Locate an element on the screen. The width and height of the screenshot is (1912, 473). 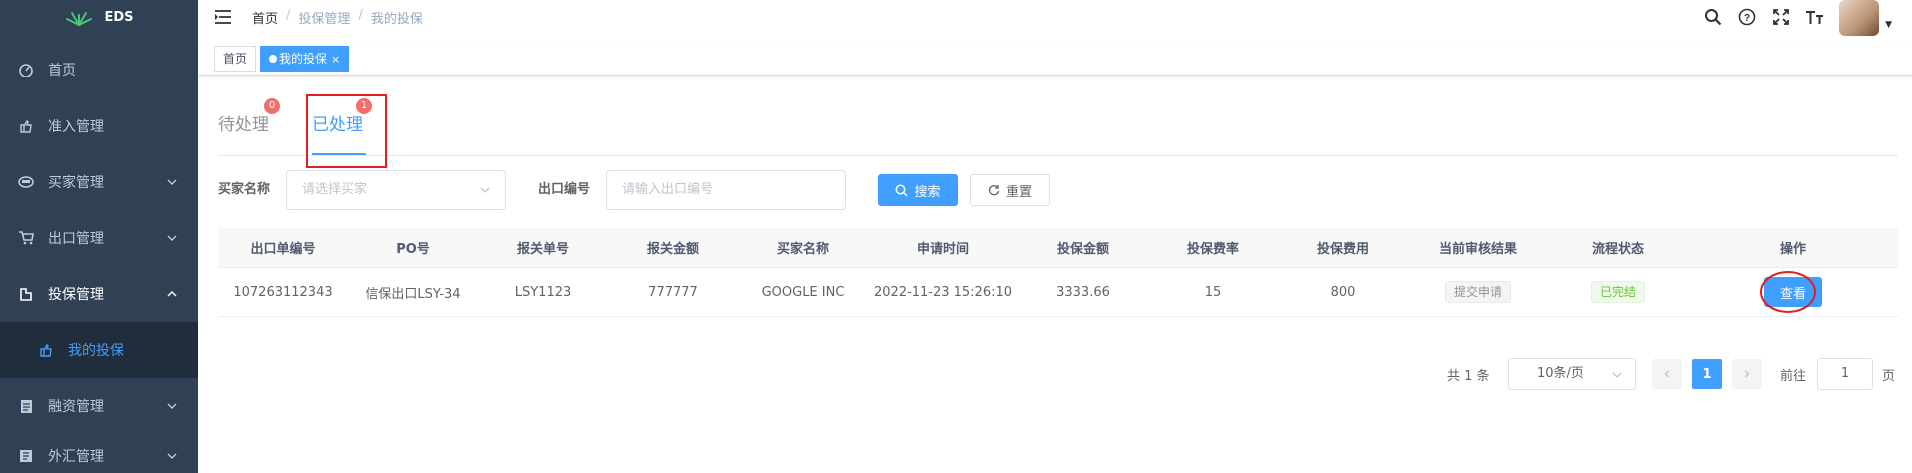
document-icon is located at coordinates (26, 406).